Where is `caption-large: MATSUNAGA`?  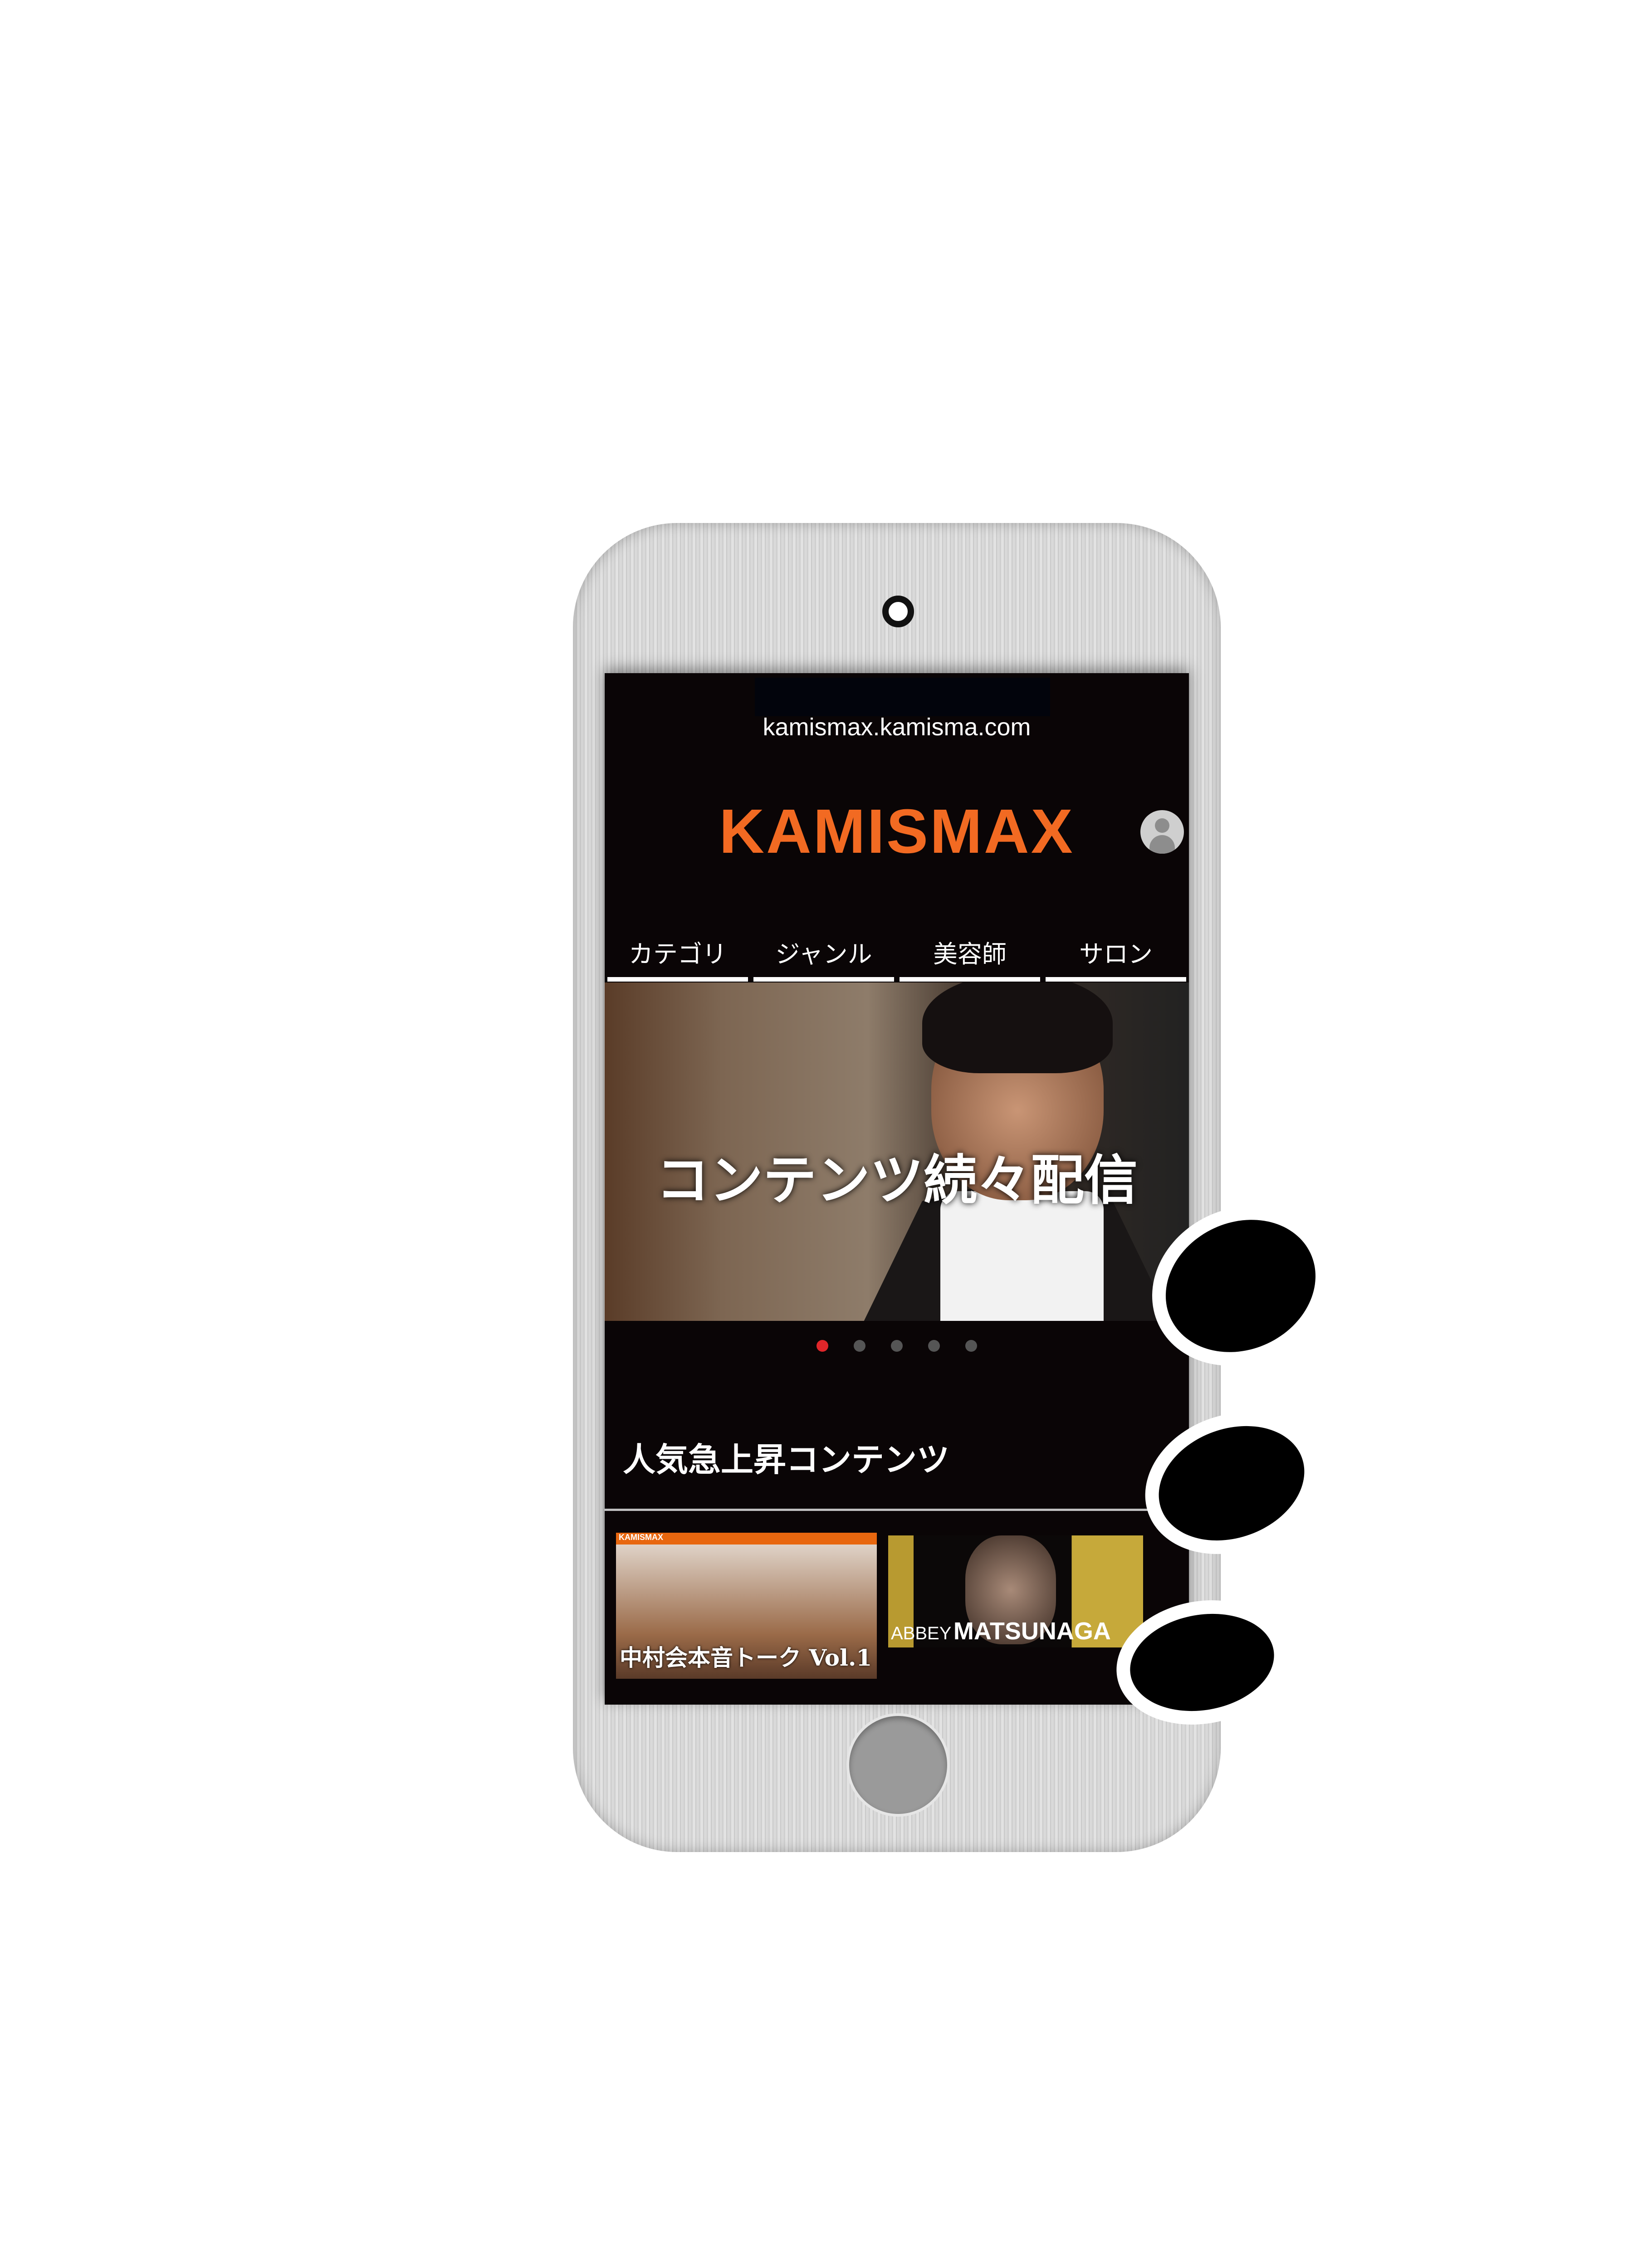
caption-large: MATSUNAGA is located at coordinates (1032, 1631).